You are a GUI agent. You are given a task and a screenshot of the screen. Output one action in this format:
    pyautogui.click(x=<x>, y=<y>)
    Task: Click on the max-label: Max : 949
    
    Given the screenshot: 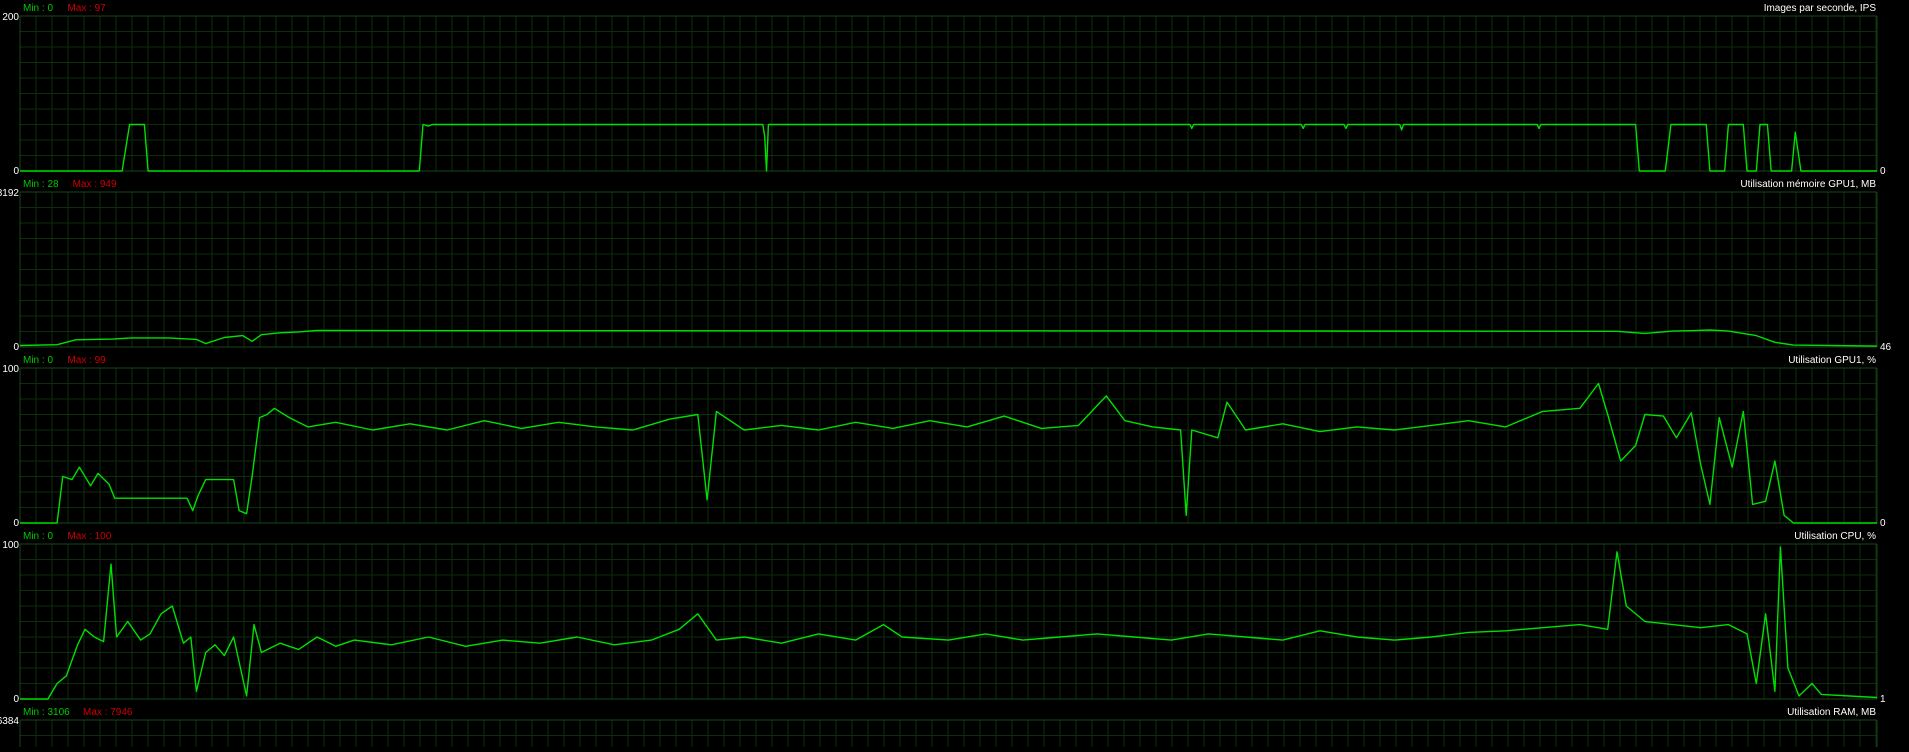 What is the action you would take?
    pyautogui.click(x=95, y=184)
    